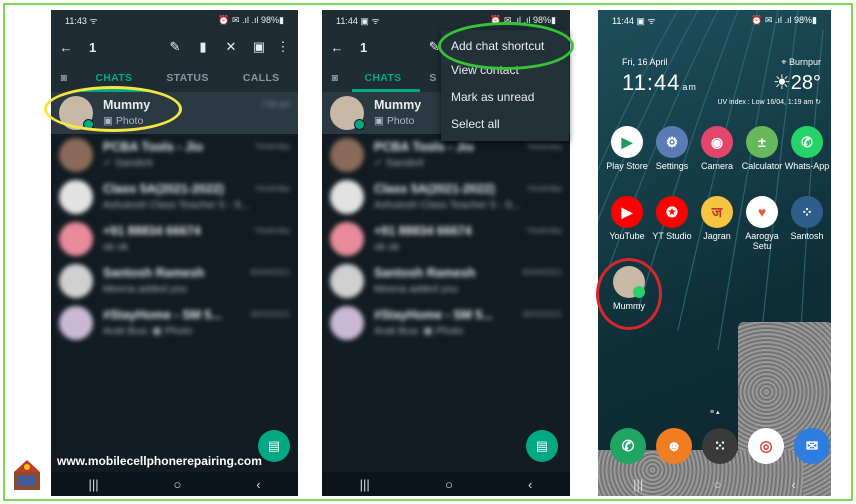 This screenshot has height=504, width=856. Describe the element at coordinates (188, 78) in the screenshot. I see `tab-status: STATUS` at that location.